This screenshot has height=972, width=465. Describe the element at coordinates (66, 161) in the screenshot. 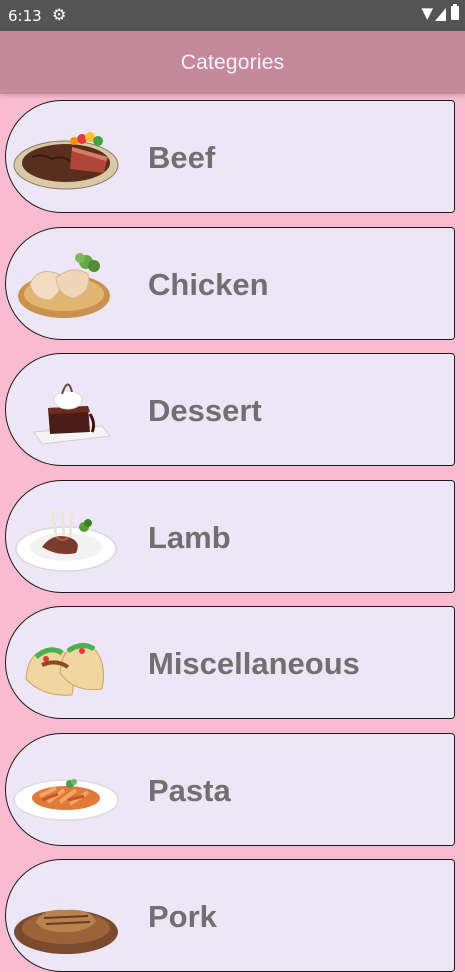

I see `beef-steak-icon` at that location.